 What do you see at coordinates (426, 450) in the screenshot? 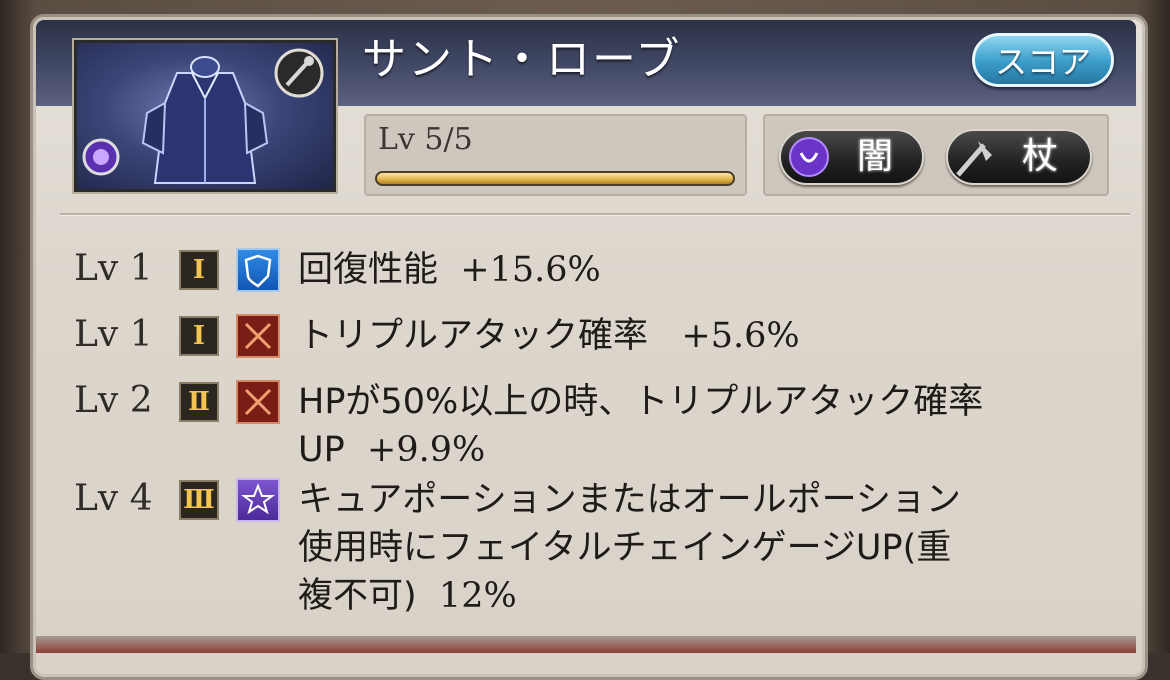
I see `skill-value: +9.9%` at bounding box center [426, 450].